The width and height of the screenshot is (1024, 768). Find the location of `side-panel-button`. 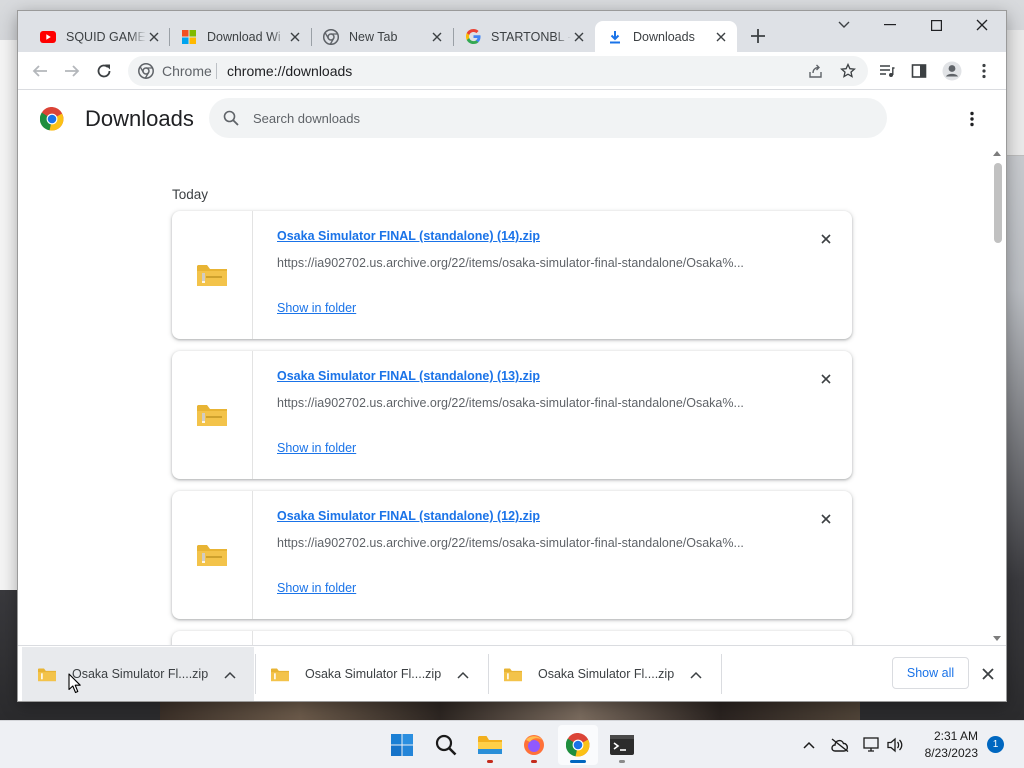

side-panel-button is located at coordinates (919, 71).